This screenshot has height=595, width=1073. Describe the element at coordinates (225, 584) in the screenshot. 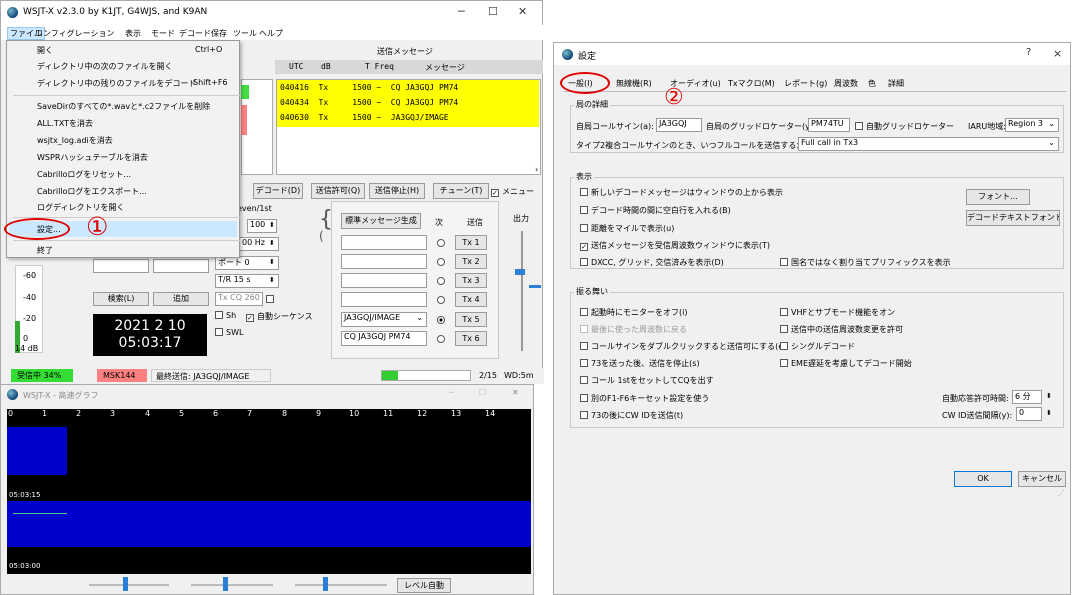

I see `slider-2-handle` at that location.